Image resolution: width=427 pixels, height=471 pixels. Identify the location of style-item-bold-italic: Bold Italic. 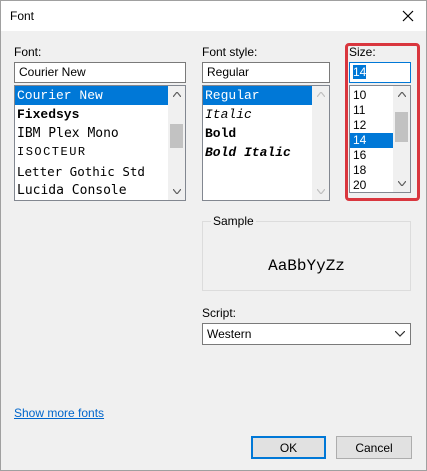
(257, 152).